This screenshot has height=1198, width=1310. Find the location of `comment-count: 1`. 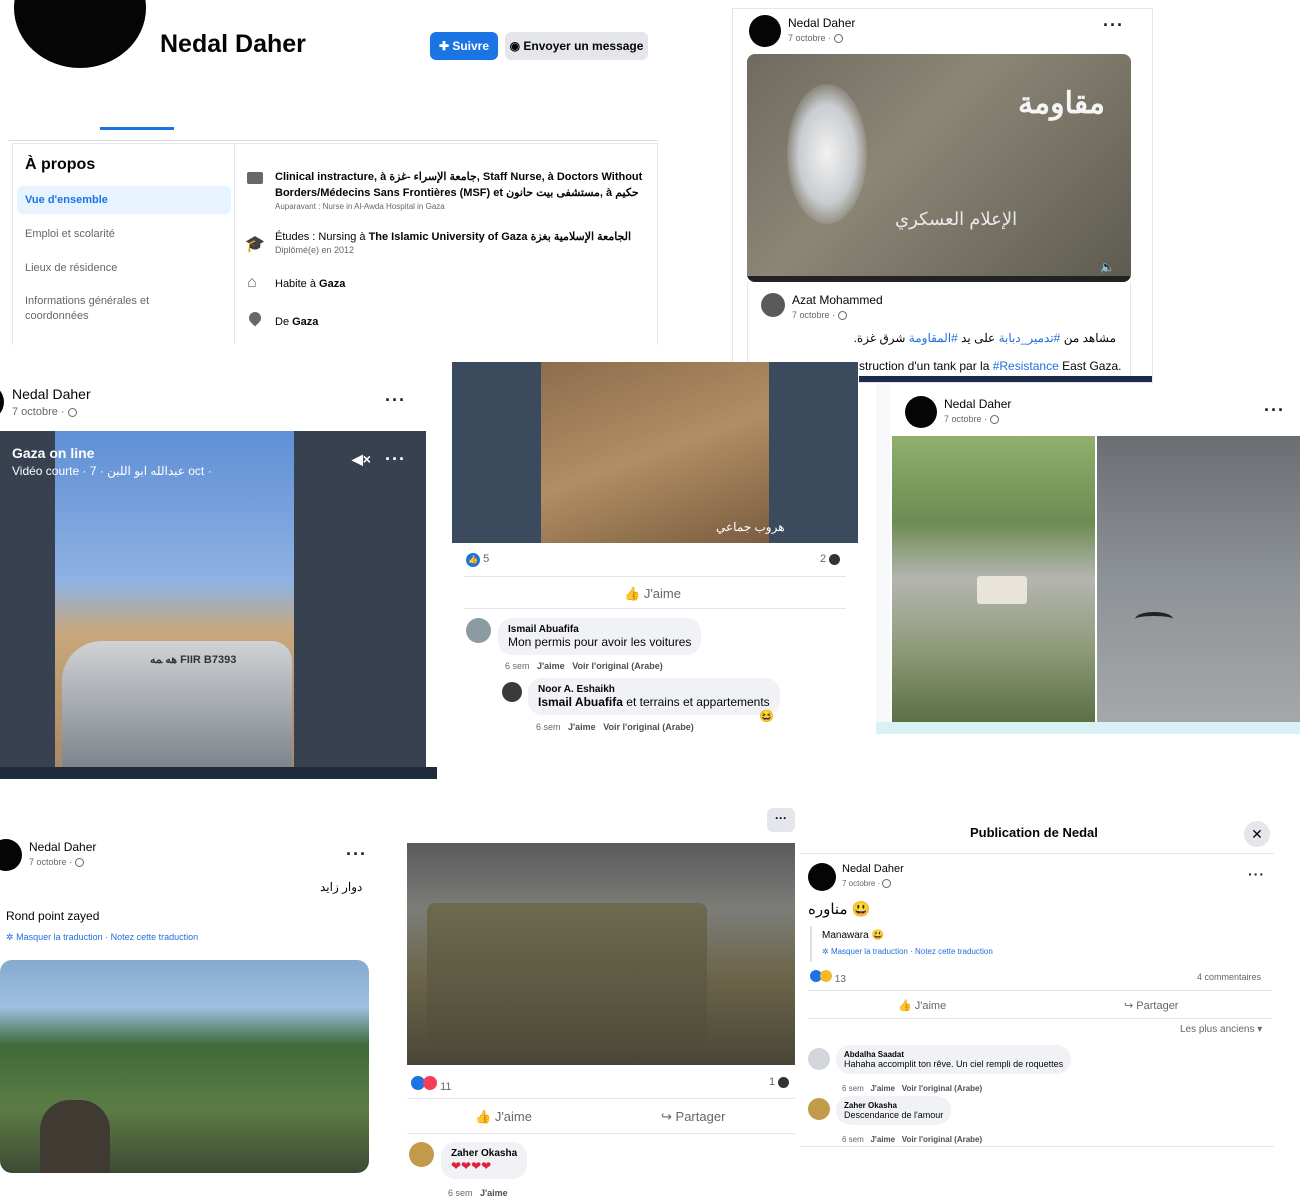

comment-count: 1 is located at coordinates (779, 1082).